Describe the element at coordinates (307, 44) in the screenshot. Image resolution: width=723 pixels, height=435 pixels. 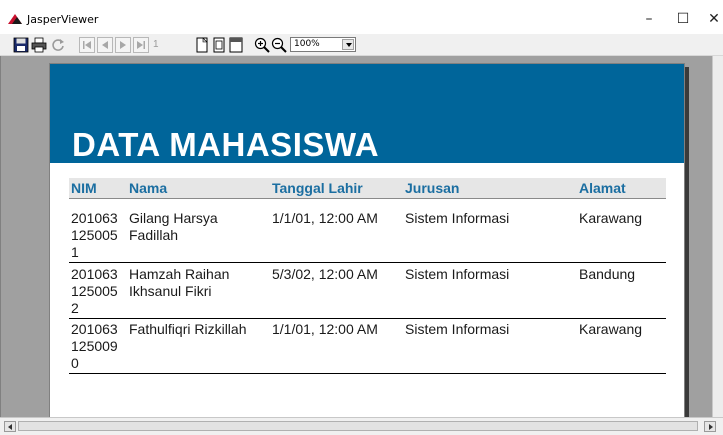
I see `zoom-value: 100%` at that location.